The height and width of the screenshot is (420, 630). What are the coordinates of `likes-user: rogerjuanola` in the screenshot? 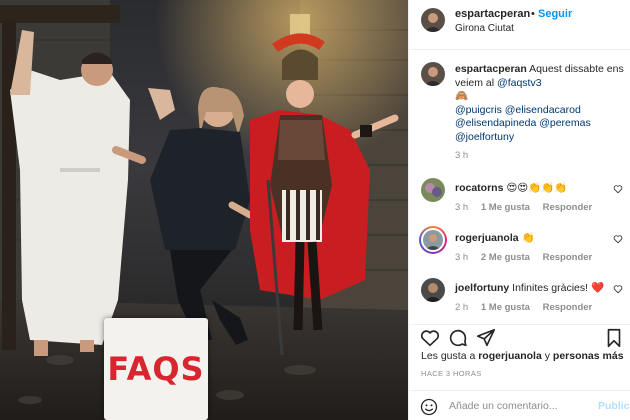 It's located at (510, 356).